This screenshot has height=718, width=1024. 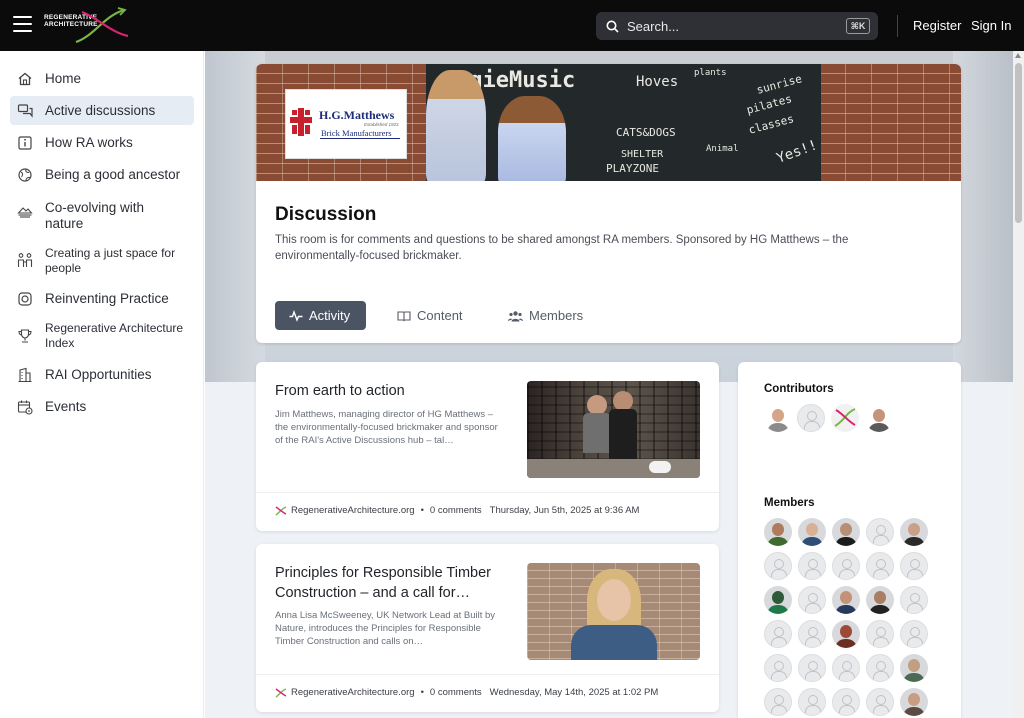 I want to click on sidebar-item-home: Home, so click(x=102, y=79).